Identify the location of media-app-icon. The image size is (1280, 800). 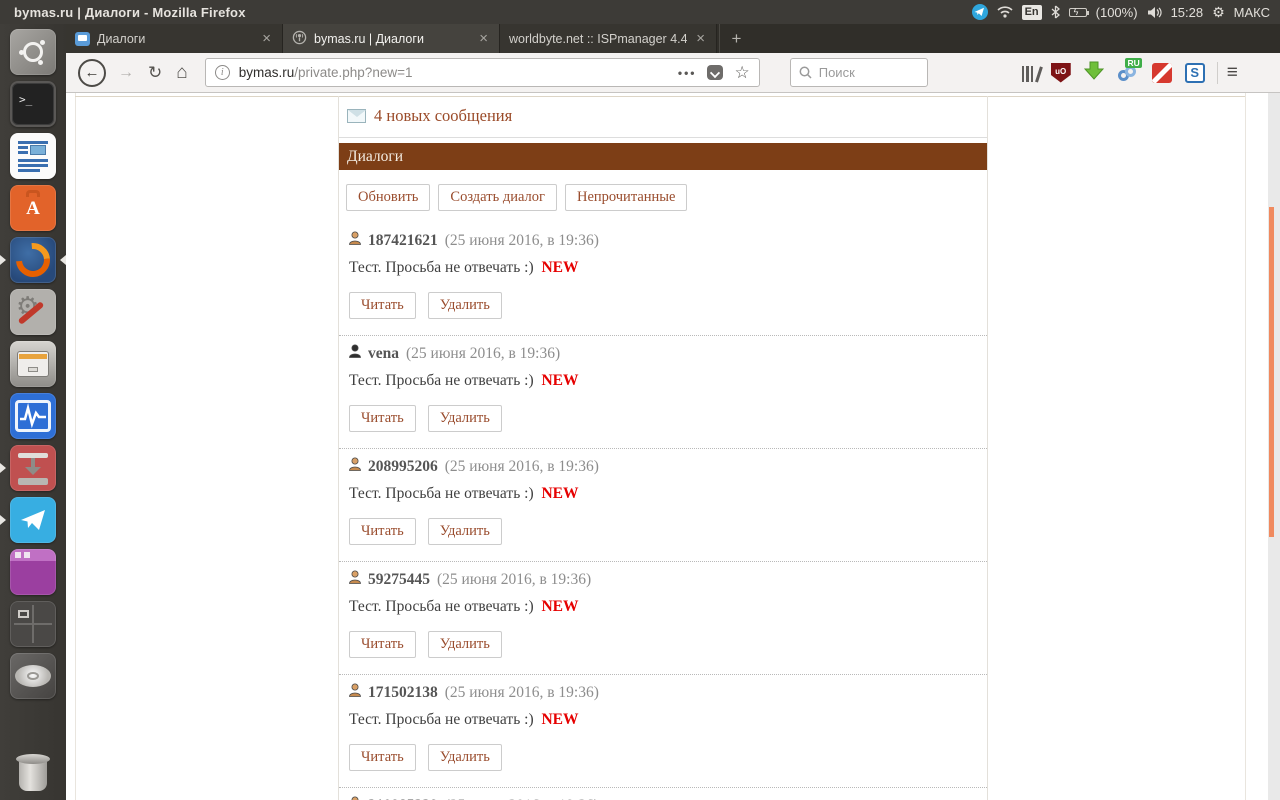
(33, 572).